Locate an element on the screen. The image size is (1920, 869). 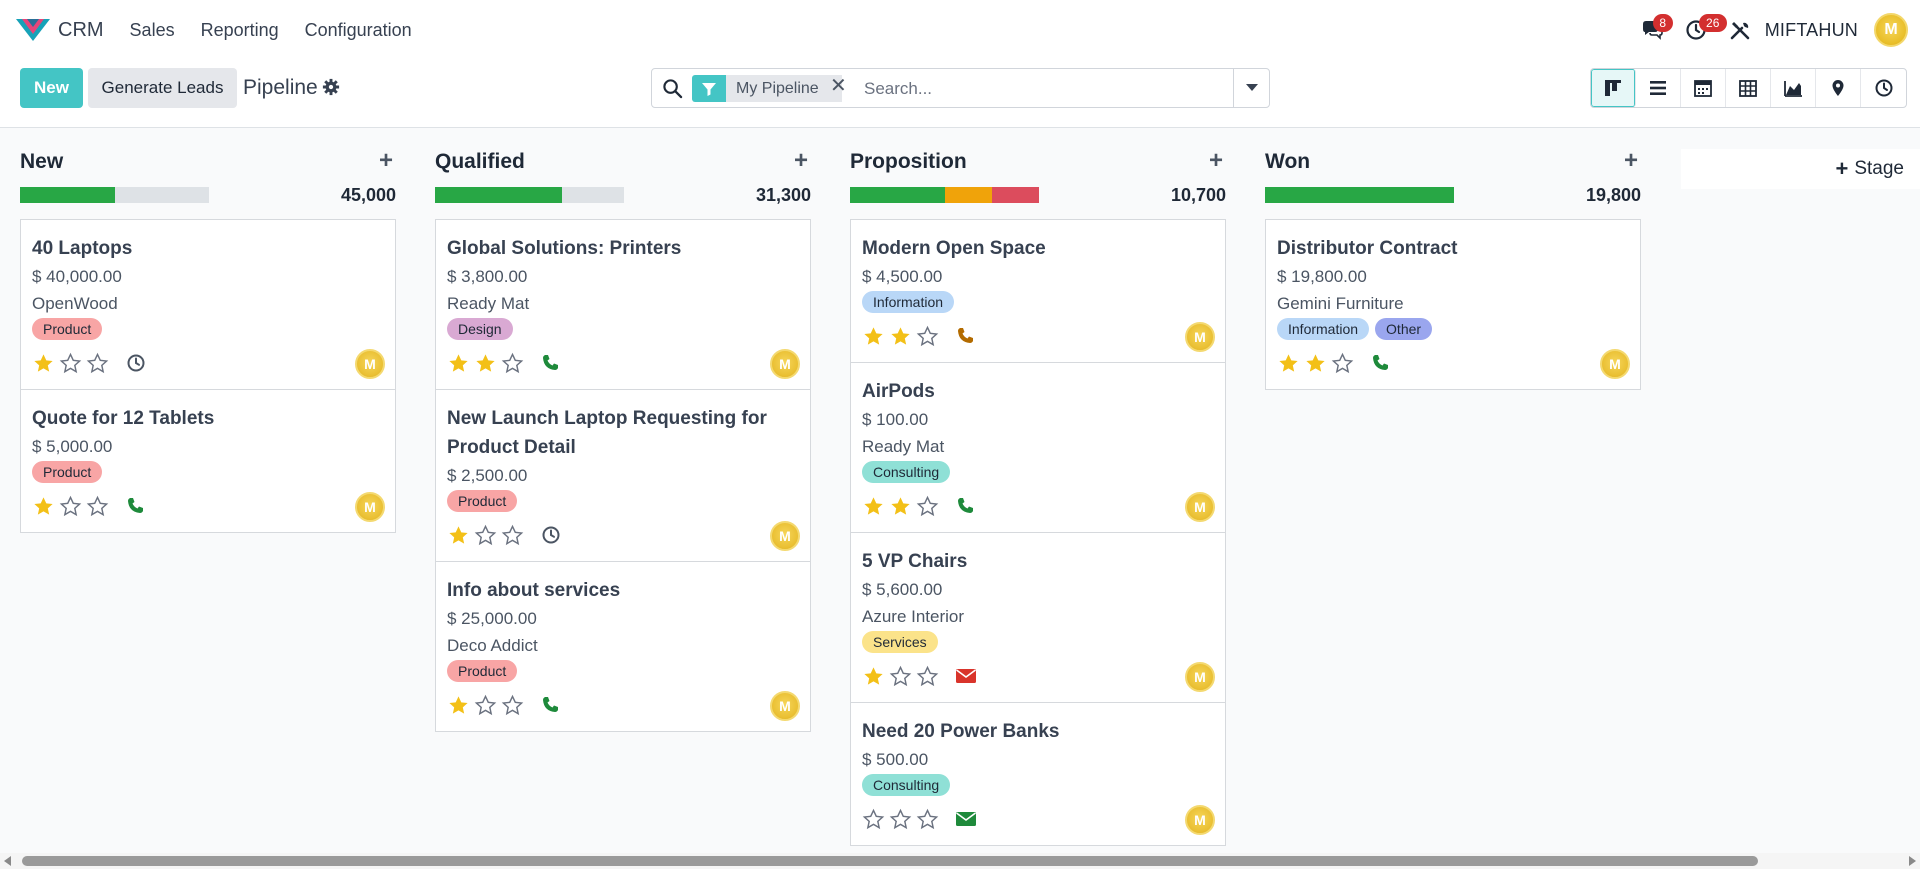
calendar-view-button is located at coordinates (1703, 88).